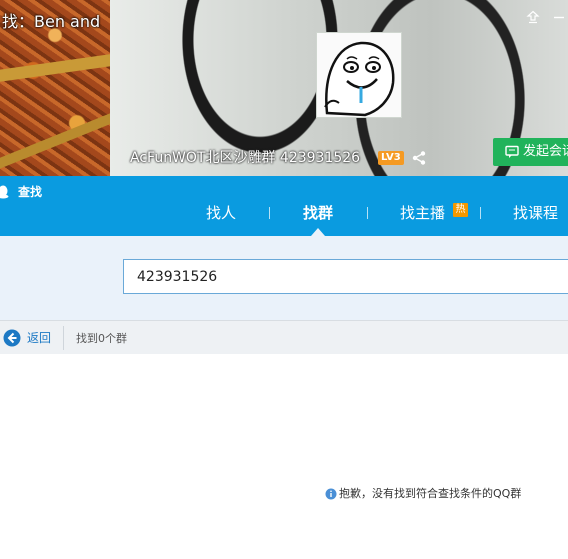 The image size is (568, 559). I want to click on start-chat-label: 发起会话, so click(545, 151).